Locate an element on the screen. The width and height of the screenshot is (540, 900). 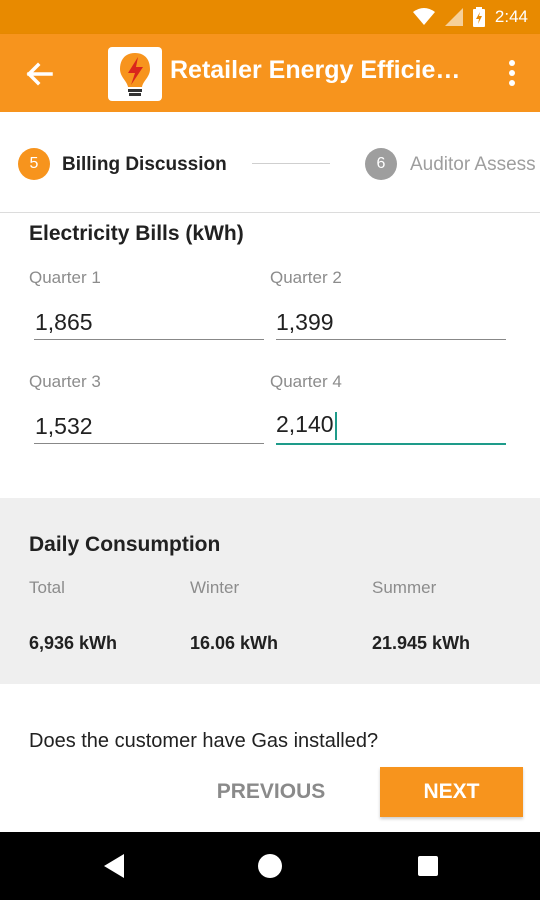
quarter-3-label: Quarter 3 is located at coordinates (65, 381).